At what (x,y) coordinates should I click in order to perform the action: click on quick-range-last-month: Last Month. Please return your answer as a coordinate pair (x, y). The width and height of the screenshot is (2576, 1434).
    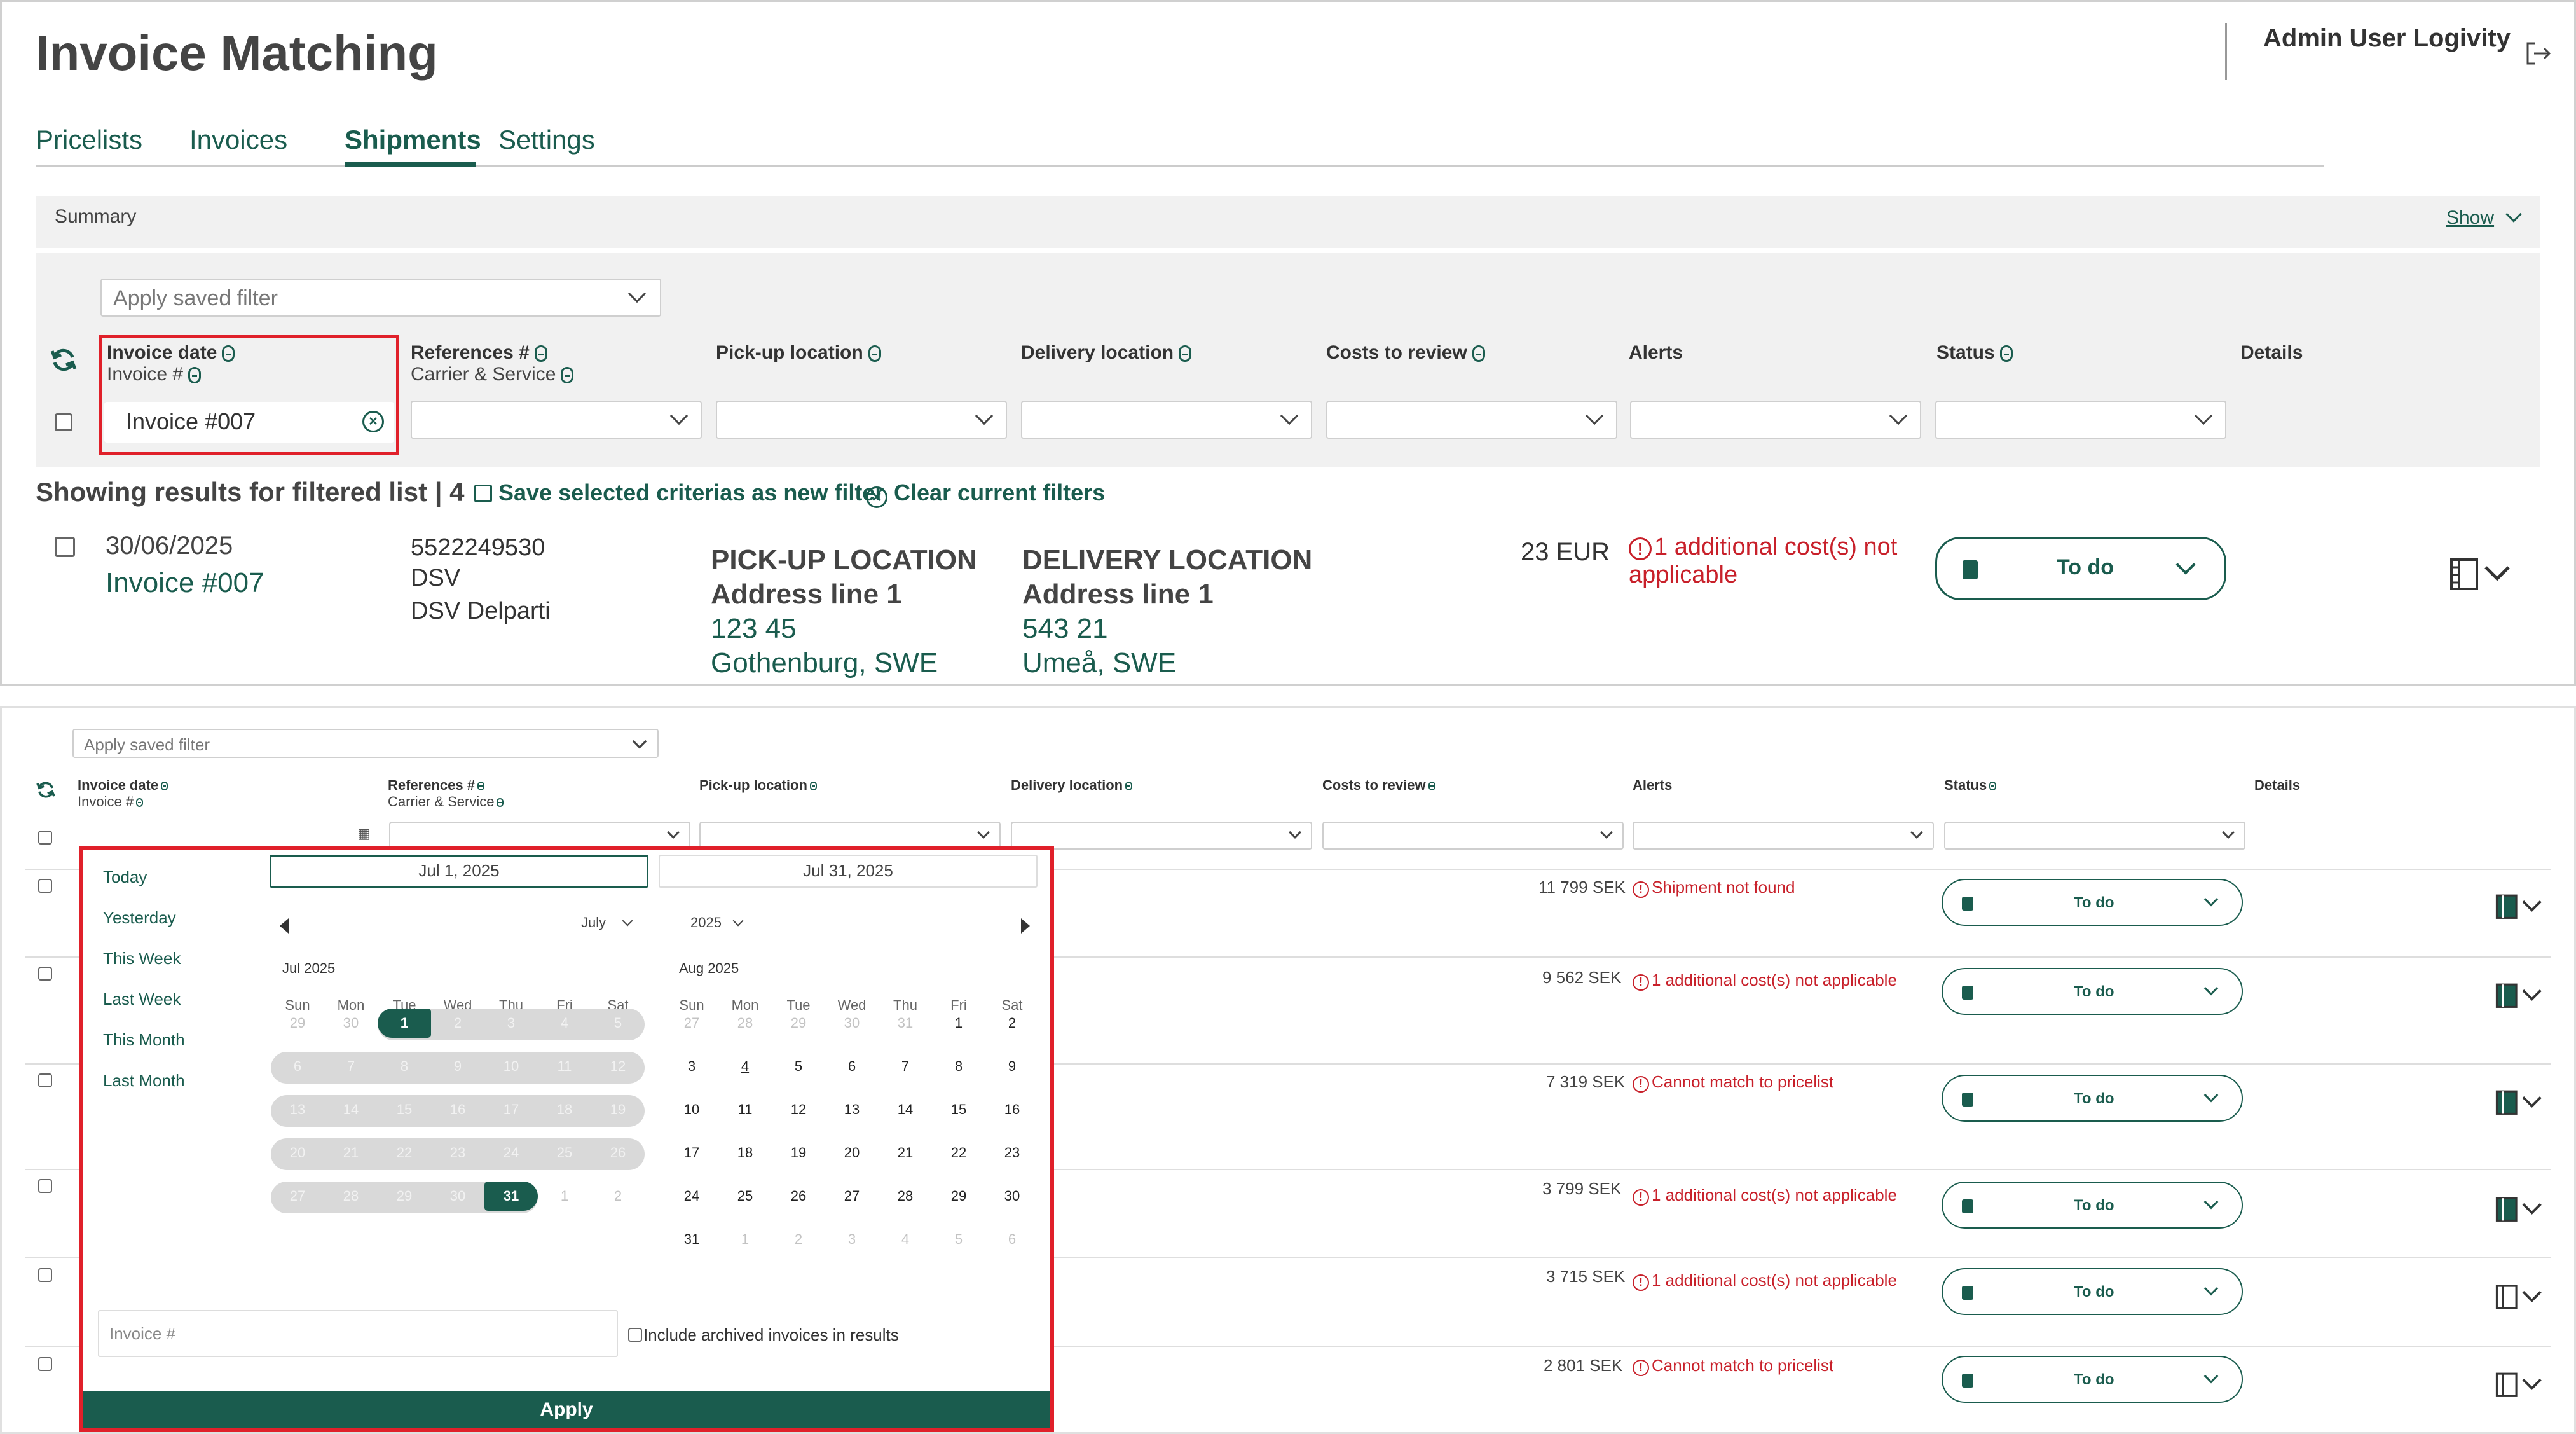
    Looking at the image, I should click on (144, 1081).